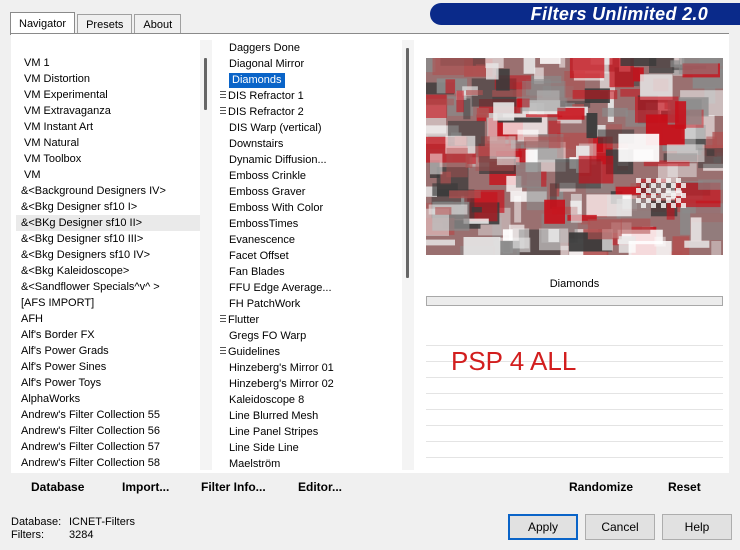 The height and width of the screenshot is (550, 740). Describe the element at coordinates (259, 256) in the screenshot. I see `filter-item-label: Facet Offset` at that location.